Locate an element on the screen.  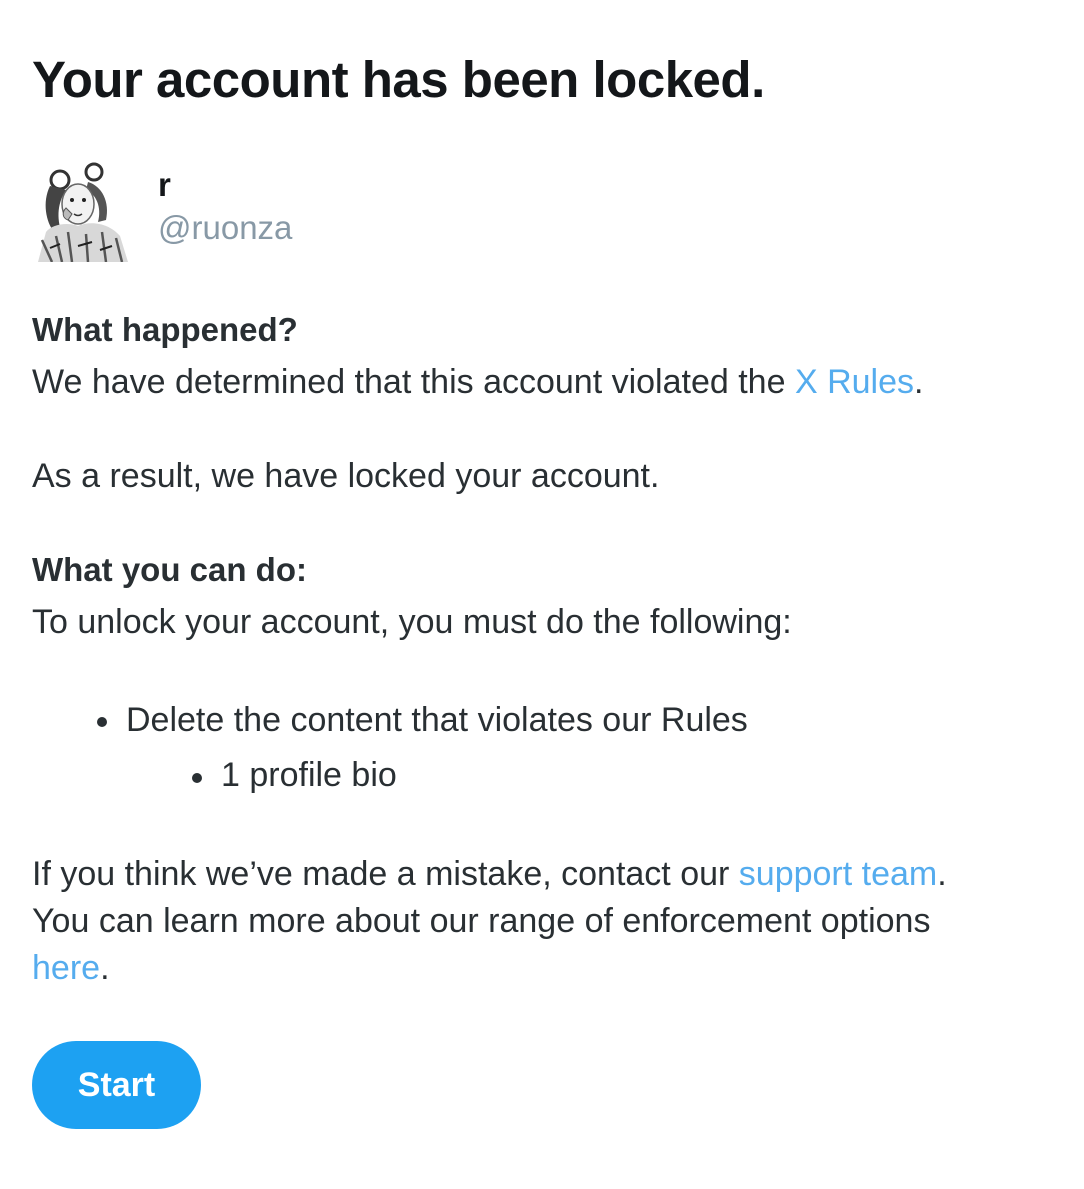
x-rules-link: X Rules is located at coordinates (854, 382).